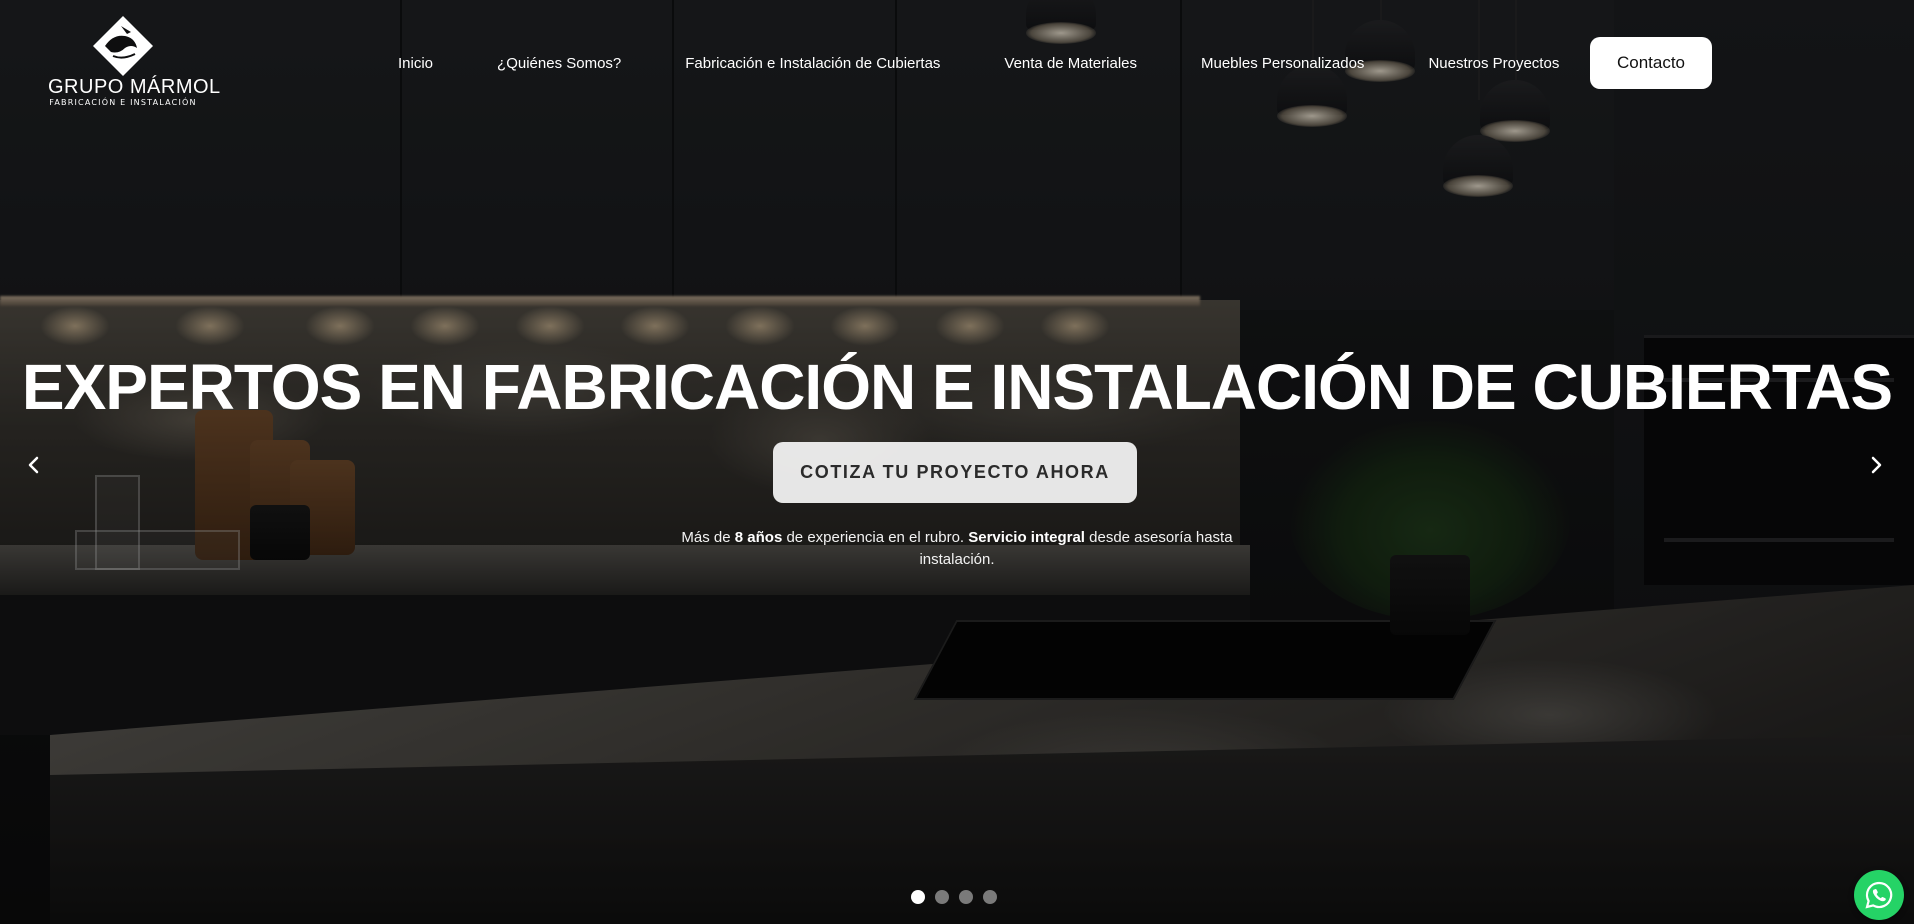 The width and height of the screenshot is (1914, 924). I want to click on carousel-next-button, so click(1877, 465).